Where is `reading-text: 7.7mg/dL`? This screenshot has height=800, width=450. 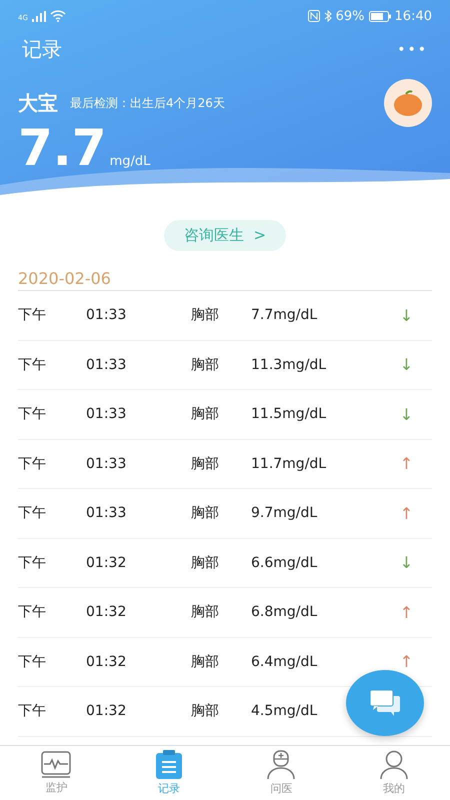
reading-text: 7.7mg/dL is located at coordinates (284, 315).